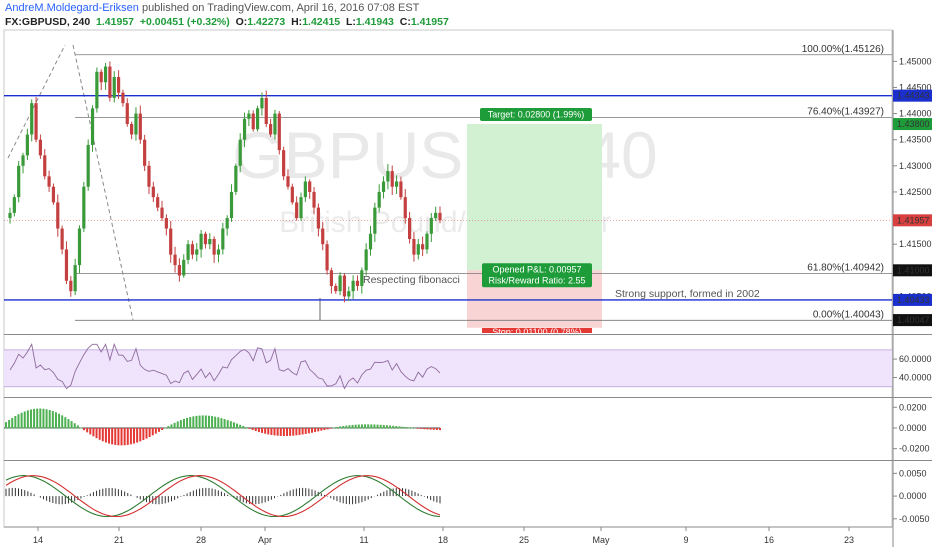  What do you see at coordinates (38, 540) in the screenshot?
I see `x-tick-label: 14` at bounding box center [38, 540].